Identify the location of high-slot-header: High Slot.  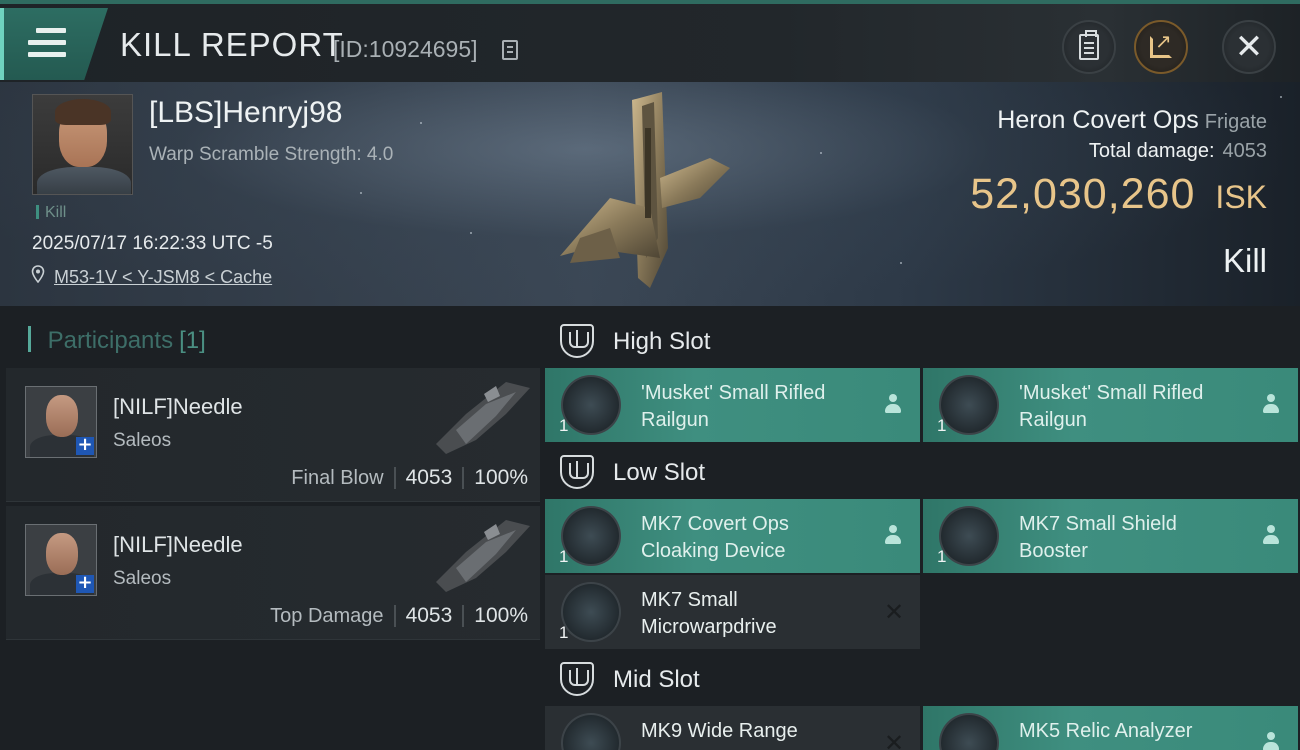
(921, 340).